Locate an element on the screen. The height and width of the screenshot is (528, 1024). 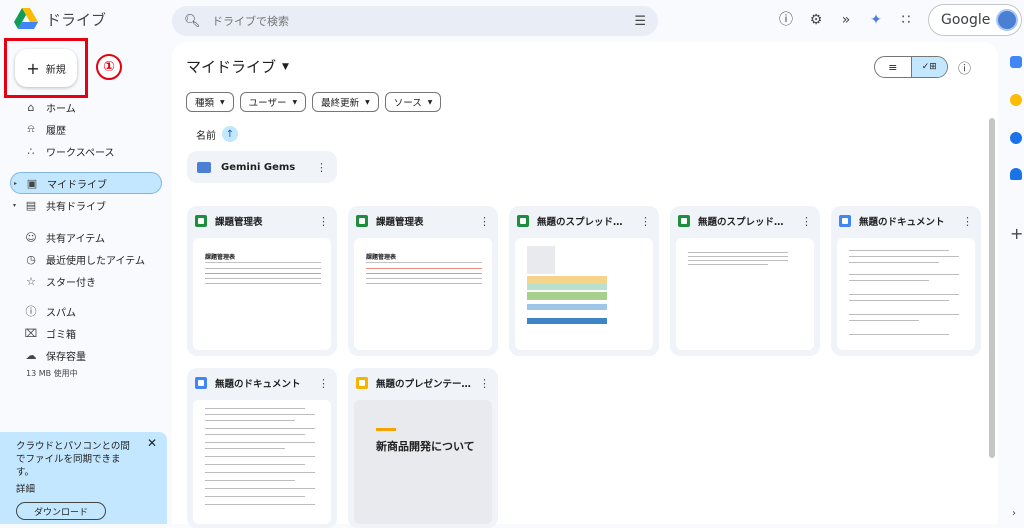
chevron-right-icon: › is located at coordinates (1014, 513).